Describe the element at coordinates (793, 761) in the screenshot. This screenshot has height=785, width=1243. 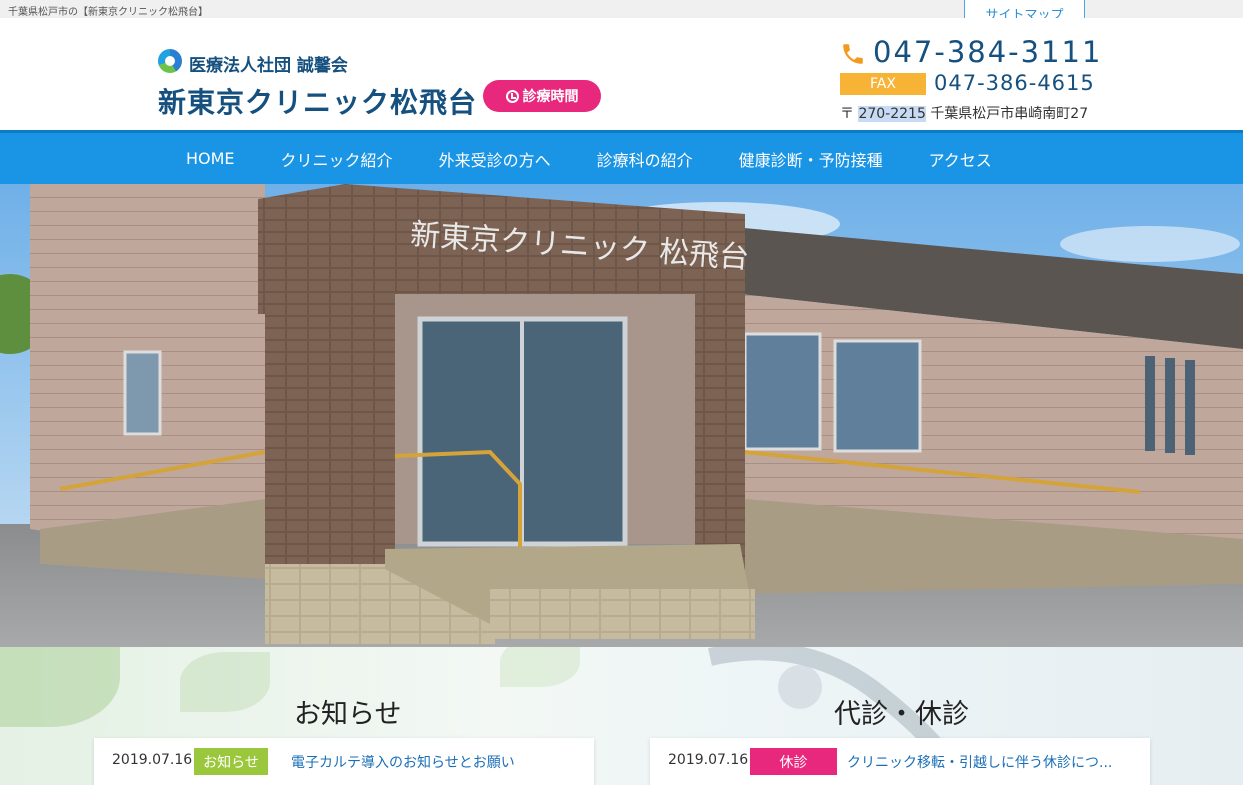
I see `closure-category-badge: 休診` at that location.